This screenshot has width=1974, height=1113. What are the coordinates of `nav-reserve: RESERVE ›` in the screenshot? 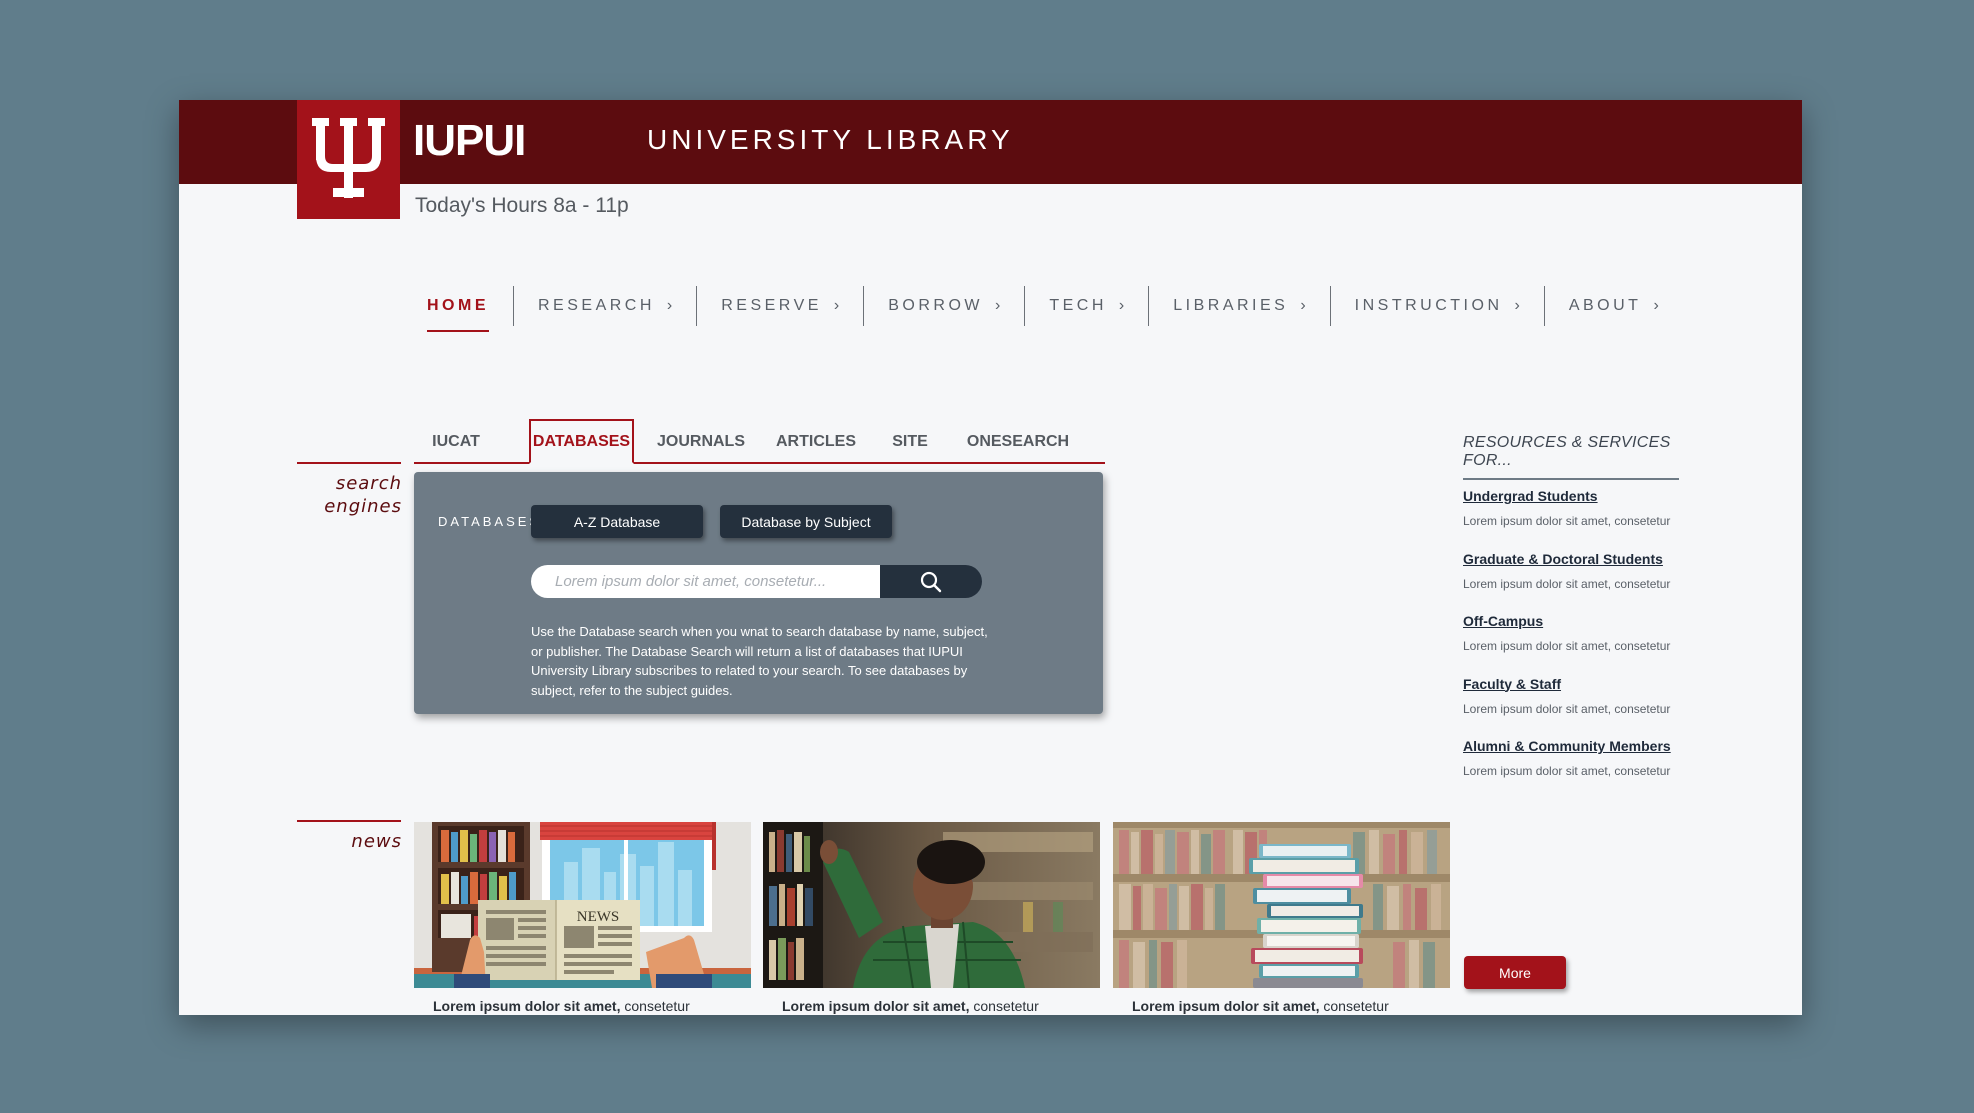 It's located at (779, 306).